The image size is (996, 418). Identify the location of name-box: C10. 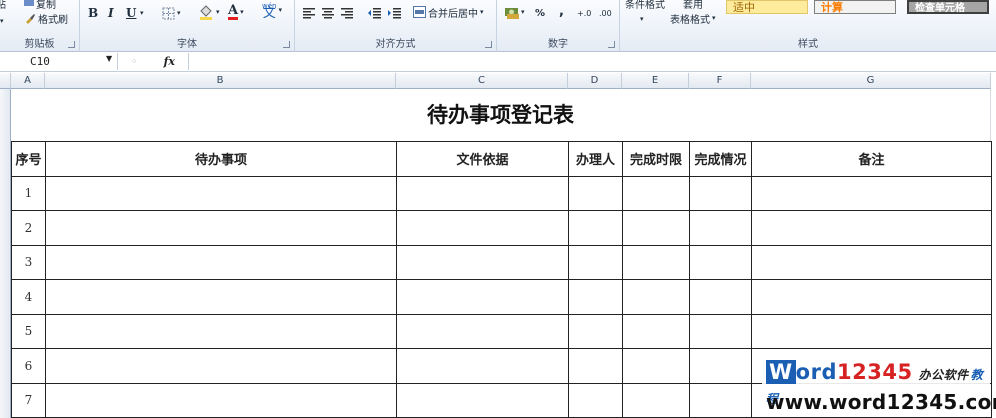
(59, 61).